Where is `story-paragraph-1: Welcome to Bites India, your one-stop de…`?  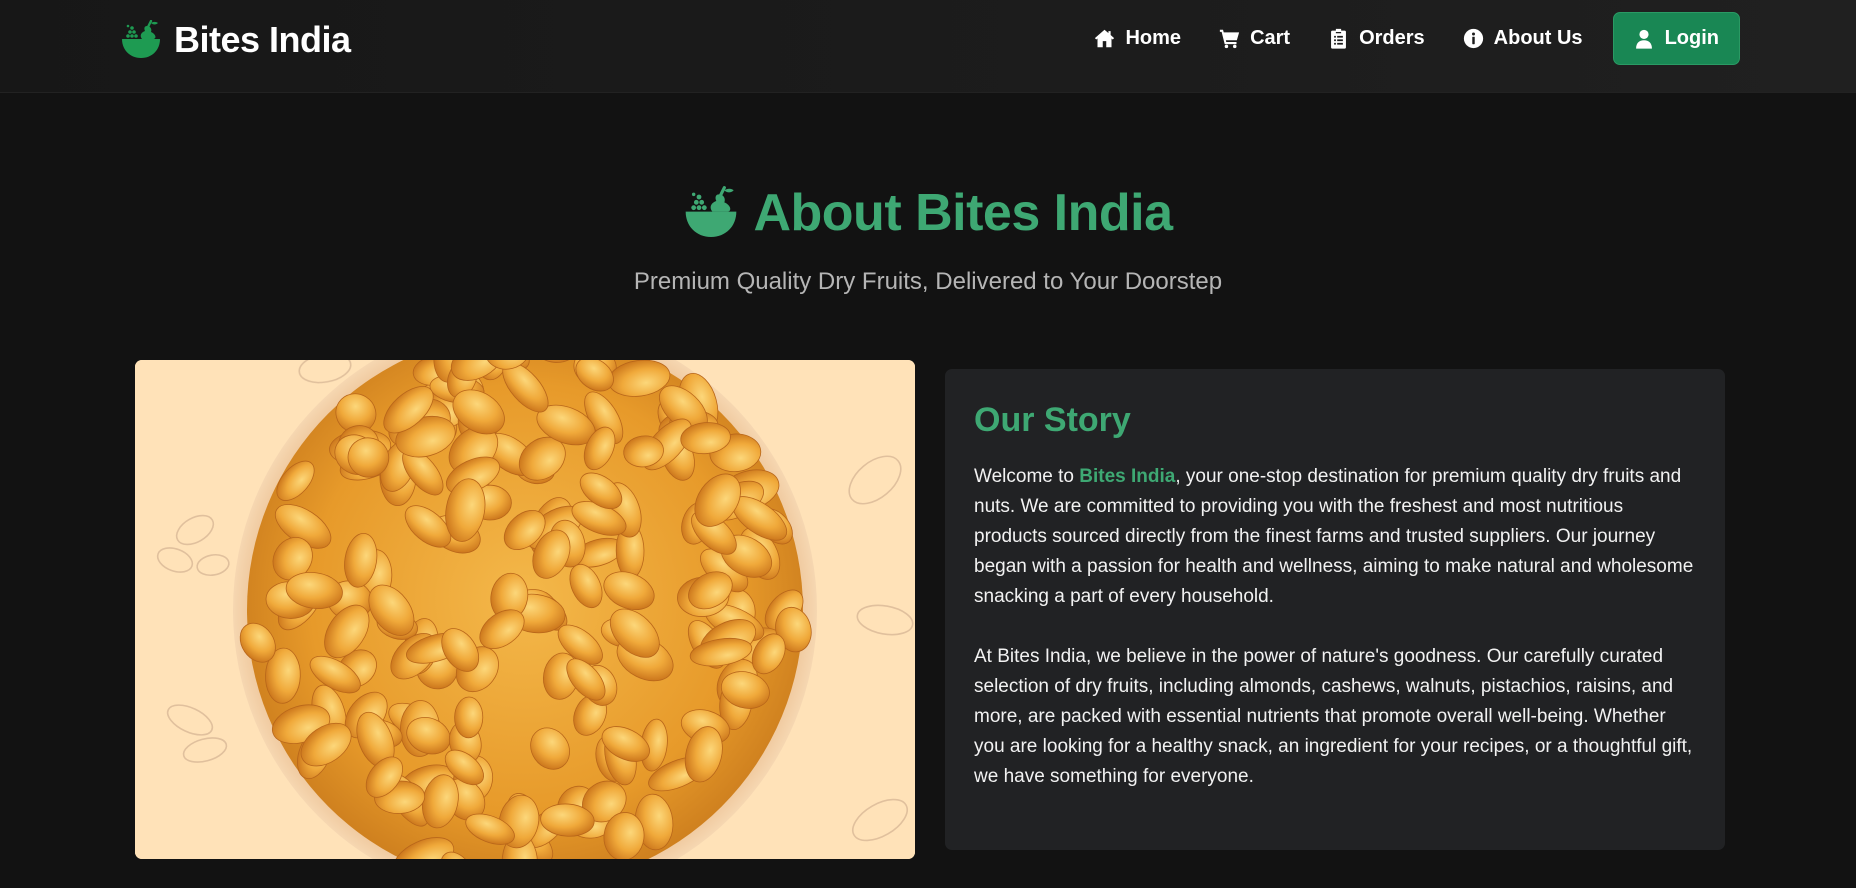 story-paragraph-1: Welcome to Bites India, your one-stop de… is located at coordinates (1335, 537).